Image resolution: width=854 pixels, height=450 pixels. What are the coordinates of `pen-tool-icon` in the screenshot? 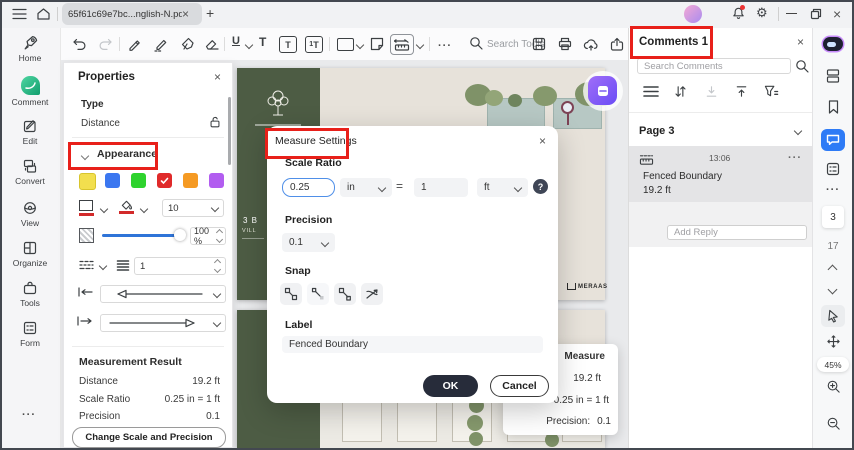 It's located at (187, 44).